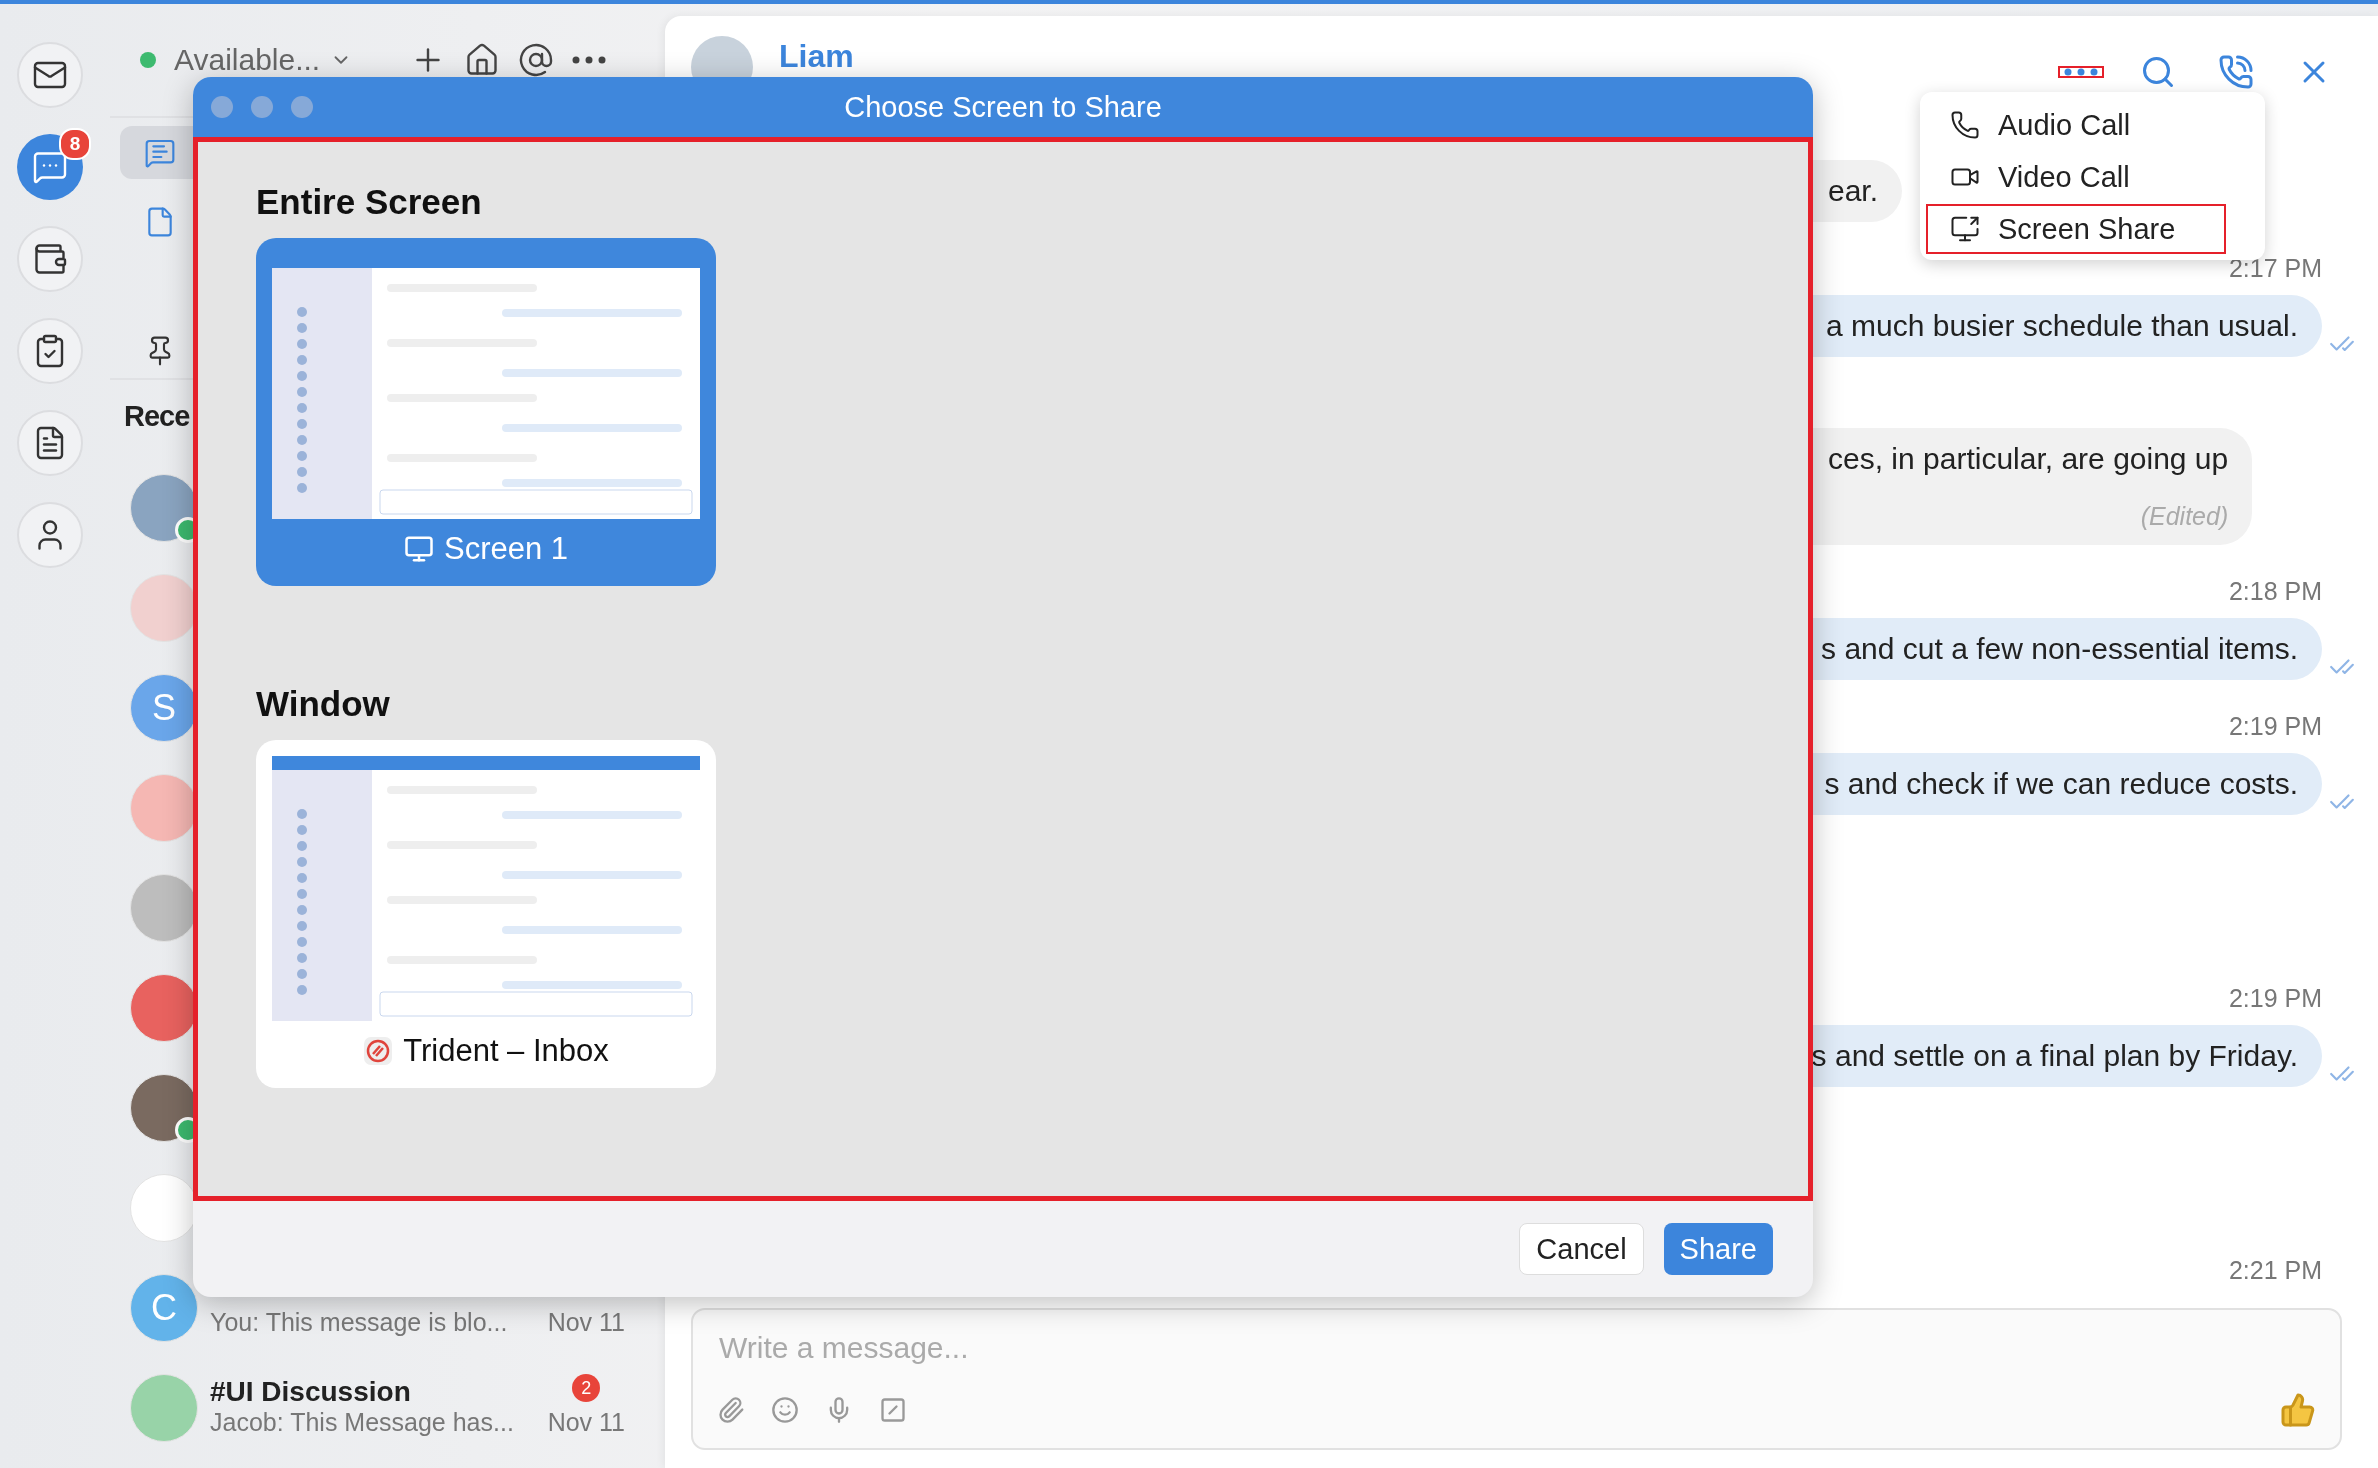 This screenshot has width=2378, height=1468. I want to click on edited-label: (Edited), so click(2184, 516).